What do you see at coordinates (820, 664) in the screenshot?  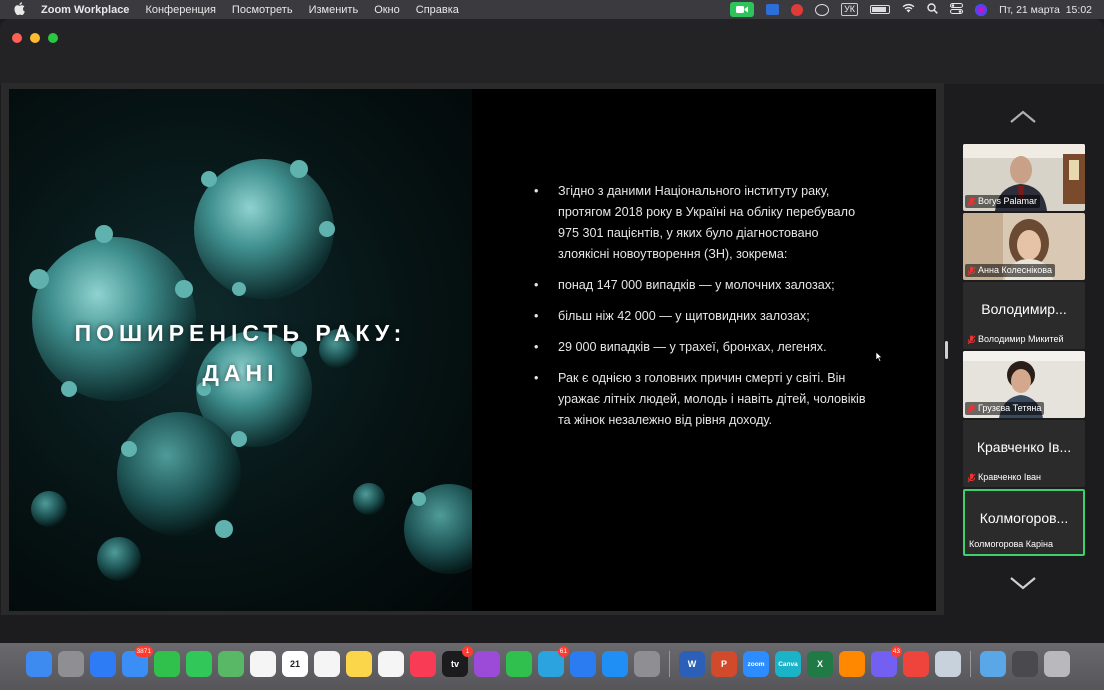 I see `excel-icon: X` at bounding box center [820, 664].